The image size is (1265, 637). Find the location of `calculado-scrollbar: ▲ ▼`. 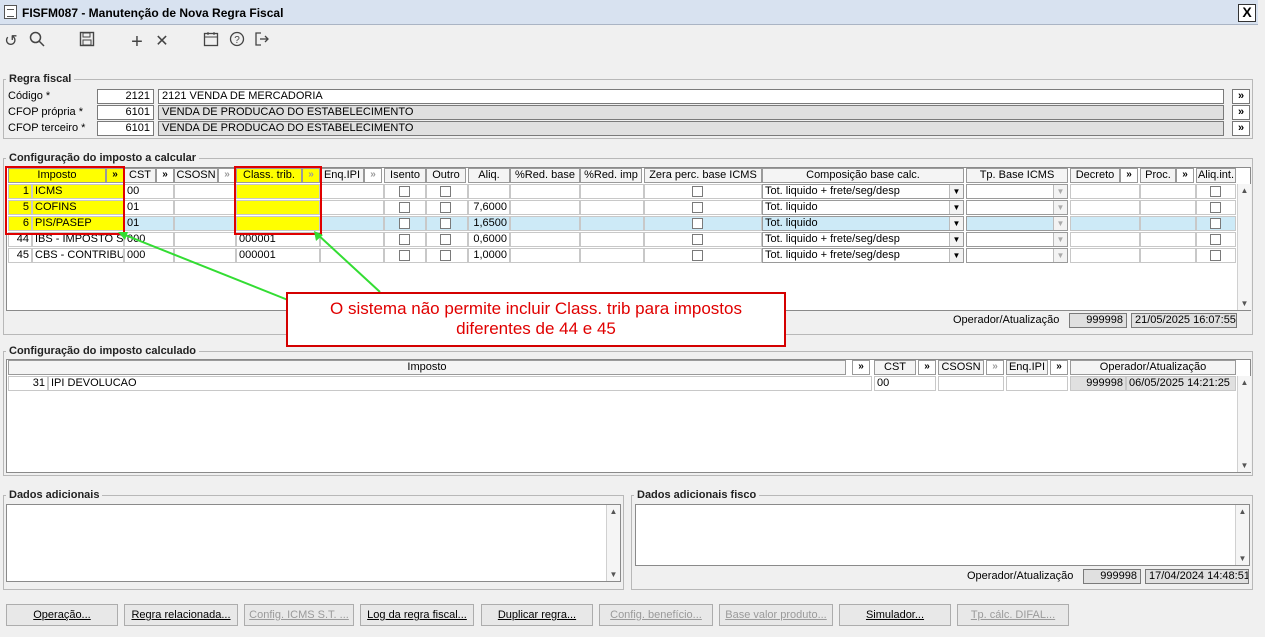

calculado-scrollbar: ▲ ▼ is located at coordinates (1244, 424).